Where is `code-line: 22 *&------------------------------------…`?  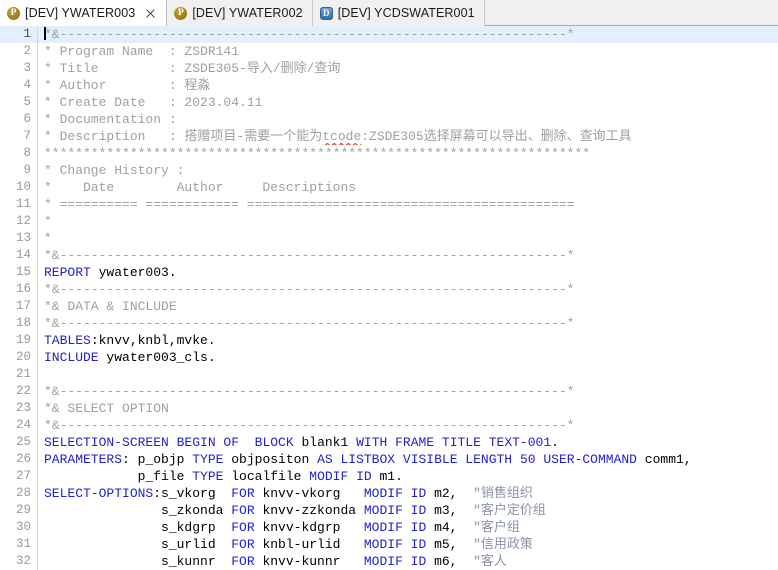
code-line: 22 *&------------------------------------… is located at coordinates (389, 391).